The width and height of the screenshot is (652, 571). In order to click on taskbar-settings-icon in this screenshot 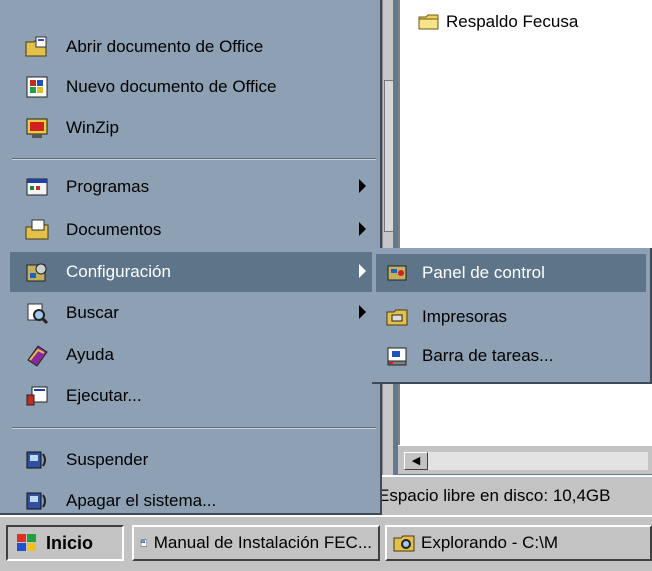, I will do `click(397, 356)`.